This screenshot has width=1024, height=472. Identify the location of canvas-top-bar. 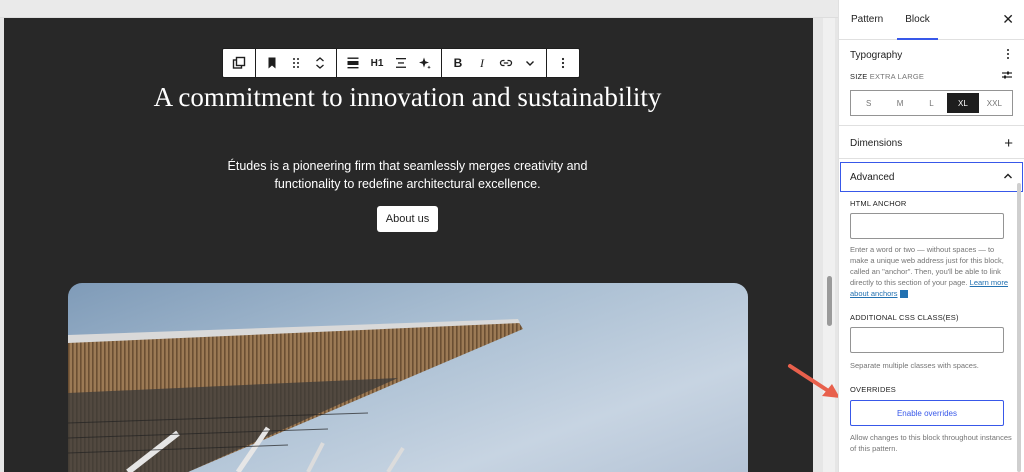
(419, 9).